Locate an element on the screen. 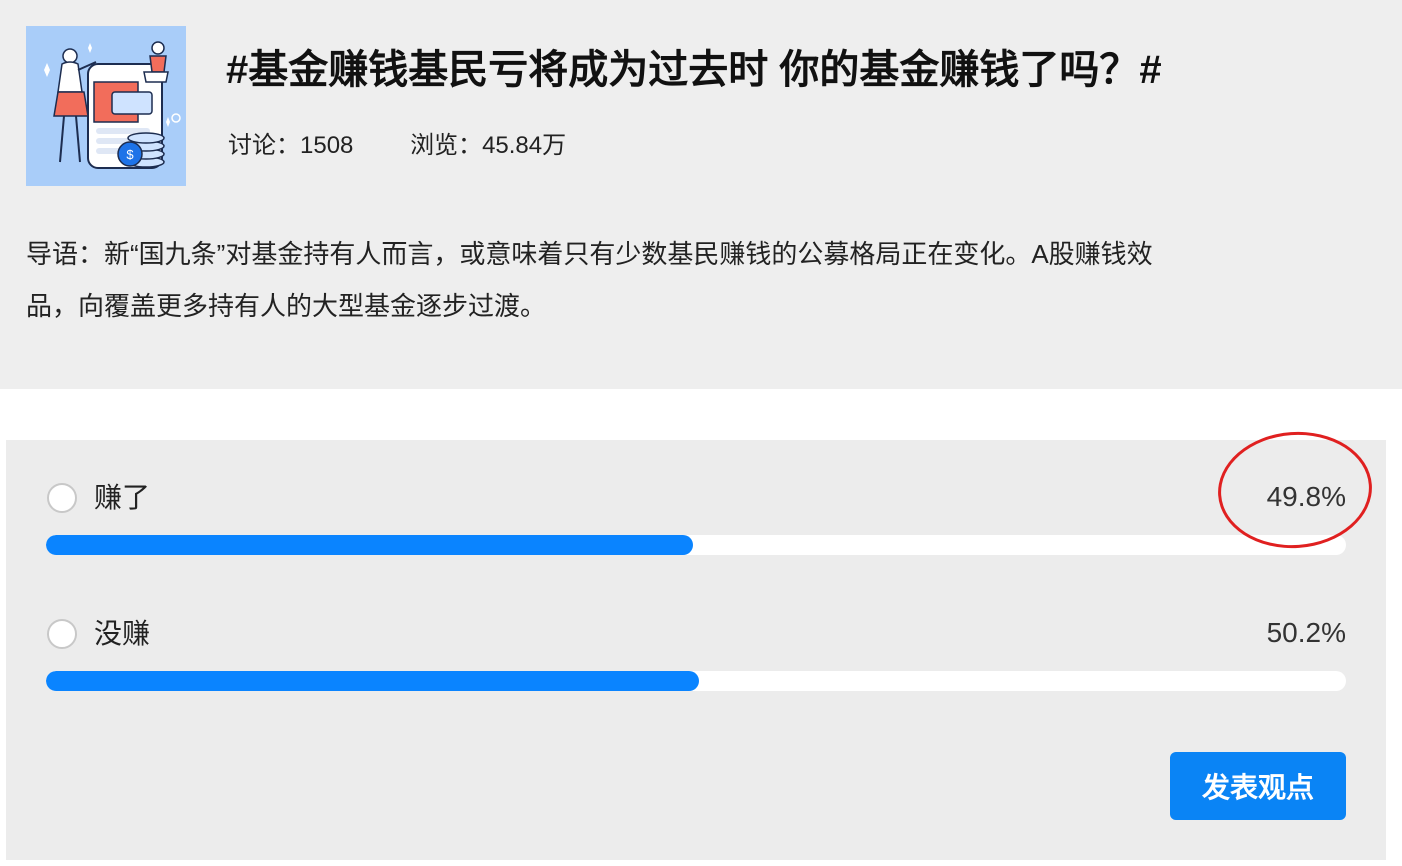 Image resolution: width=1402 pixels, height=866 pixels. discussion-label: 讨论： is located at coordinates (264, 145).